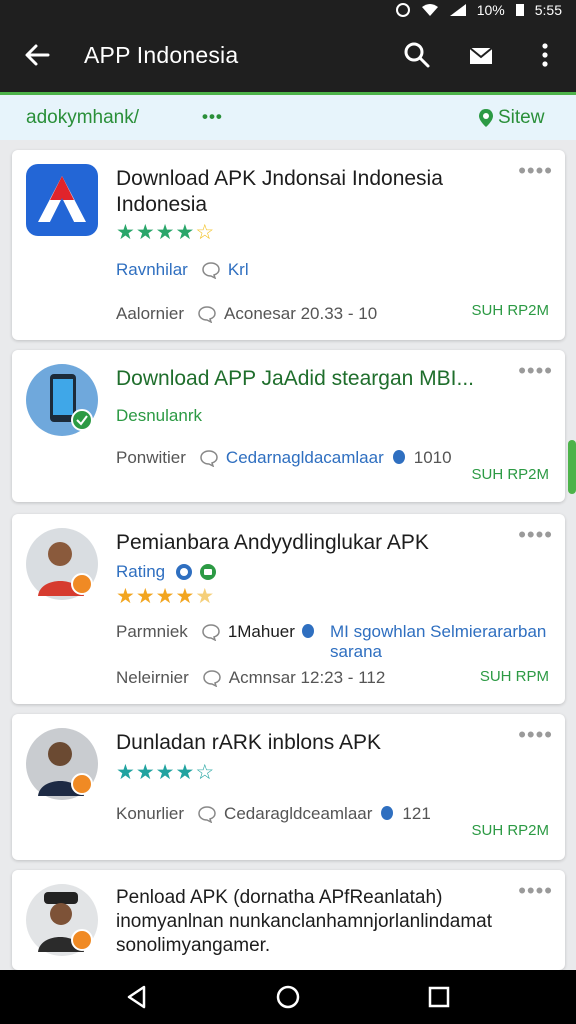 Image resolution: width=576 pixels, height=1024 pixels. What do you see at coordinates (572, 467) in the screenshot?
I see `scrollbar` at bounding box center [572, 467].